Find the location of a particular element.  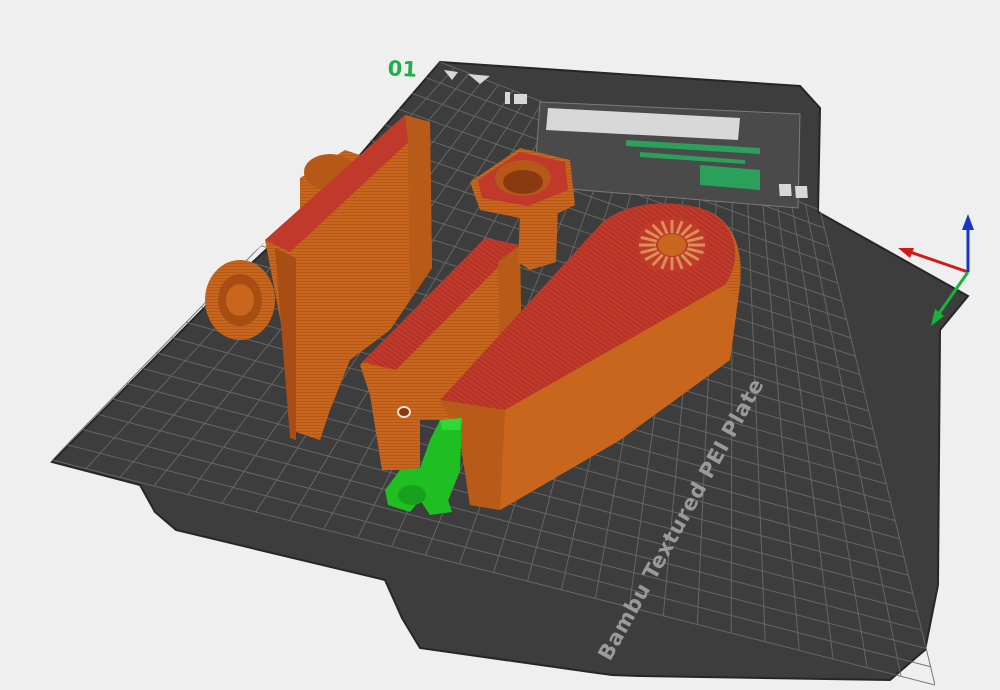

axis-x-arrow is located at coordinates (906, 253).